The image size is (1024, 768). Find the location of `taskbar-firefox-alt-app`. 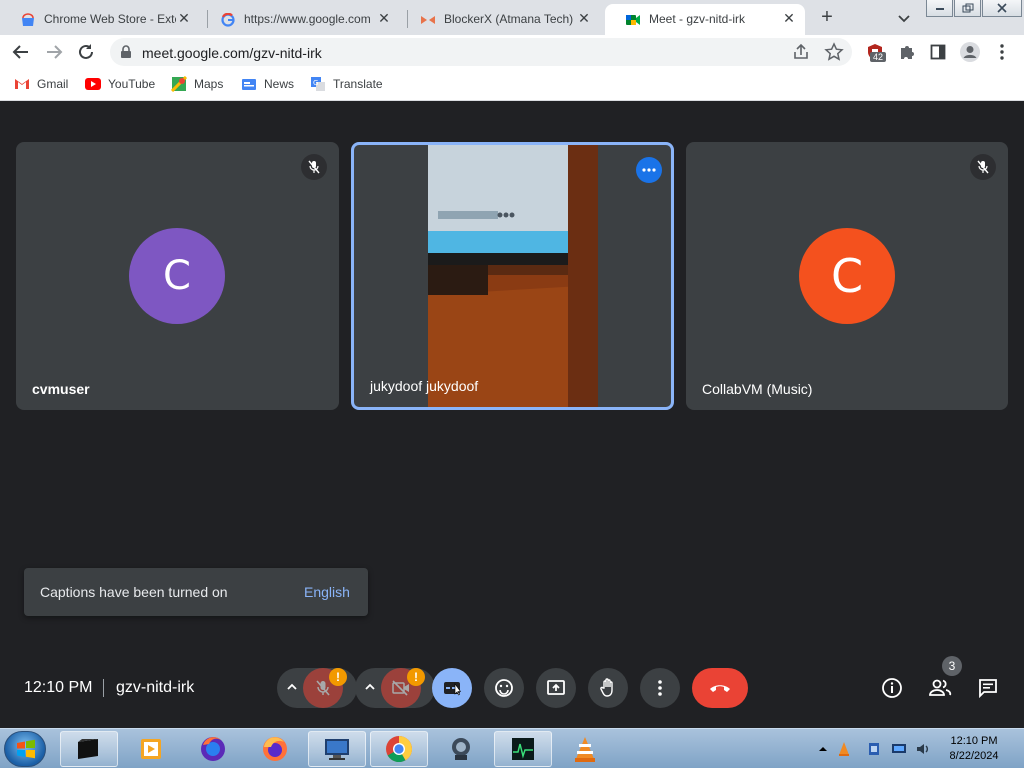

taskbar-firefox-alt-app is located at coordinates (213, 749).